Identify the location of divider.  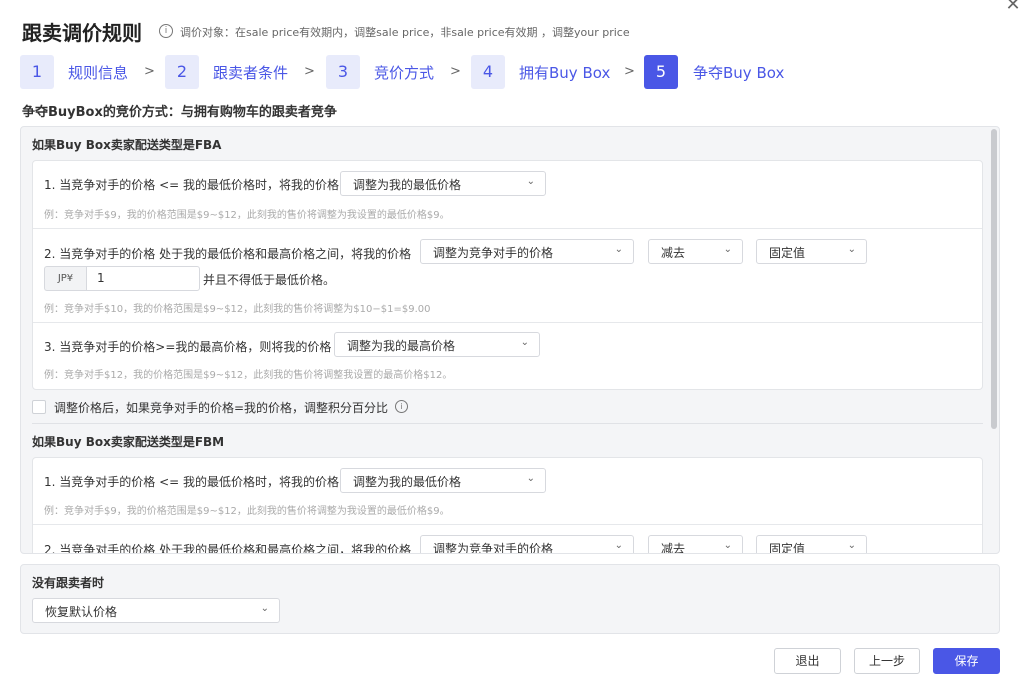
(507, 423).